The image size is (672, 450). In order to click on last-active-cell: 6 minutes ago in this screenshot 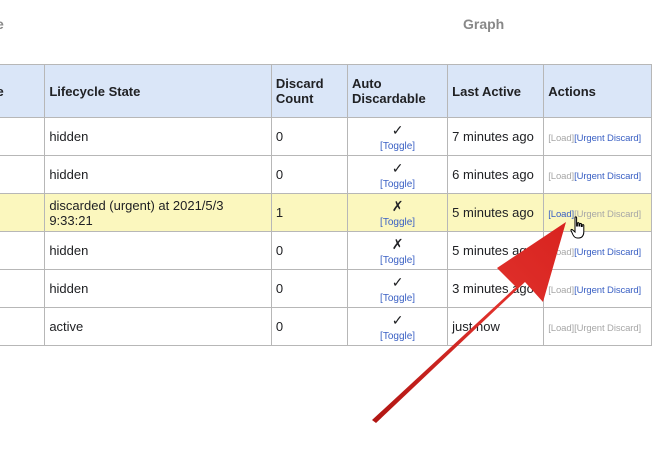, I will do `click(496, 174)`.